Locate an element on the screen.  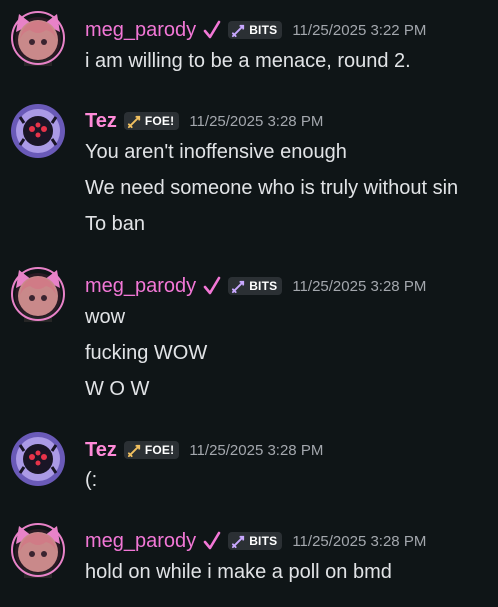
message-text: i am willing to be a menace, round 2. is located at coordinates (248, 61).